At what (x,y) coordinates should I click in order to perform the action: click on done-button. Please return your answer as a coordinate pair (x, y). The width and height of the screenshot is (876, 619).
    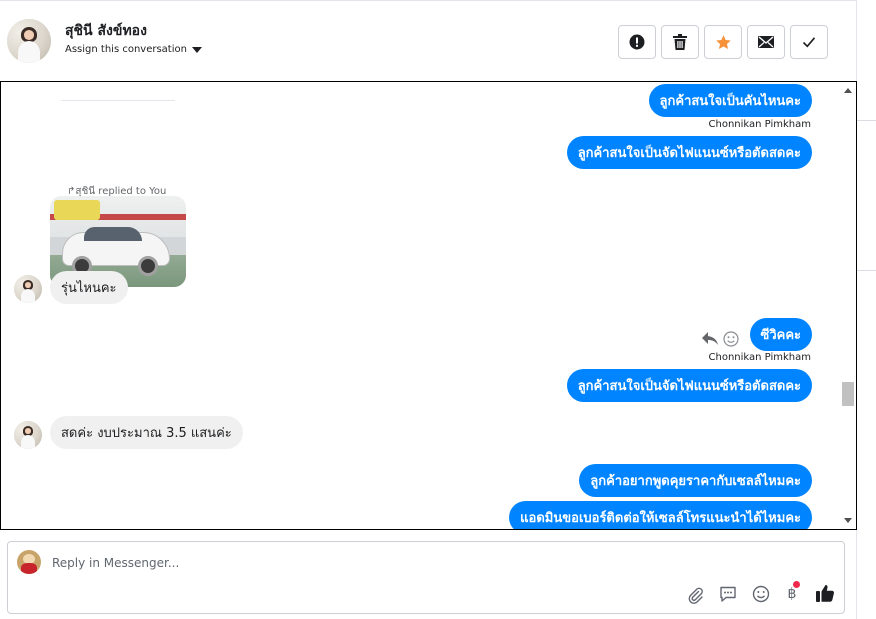
    Looking at the image, I should click on (809, 42).